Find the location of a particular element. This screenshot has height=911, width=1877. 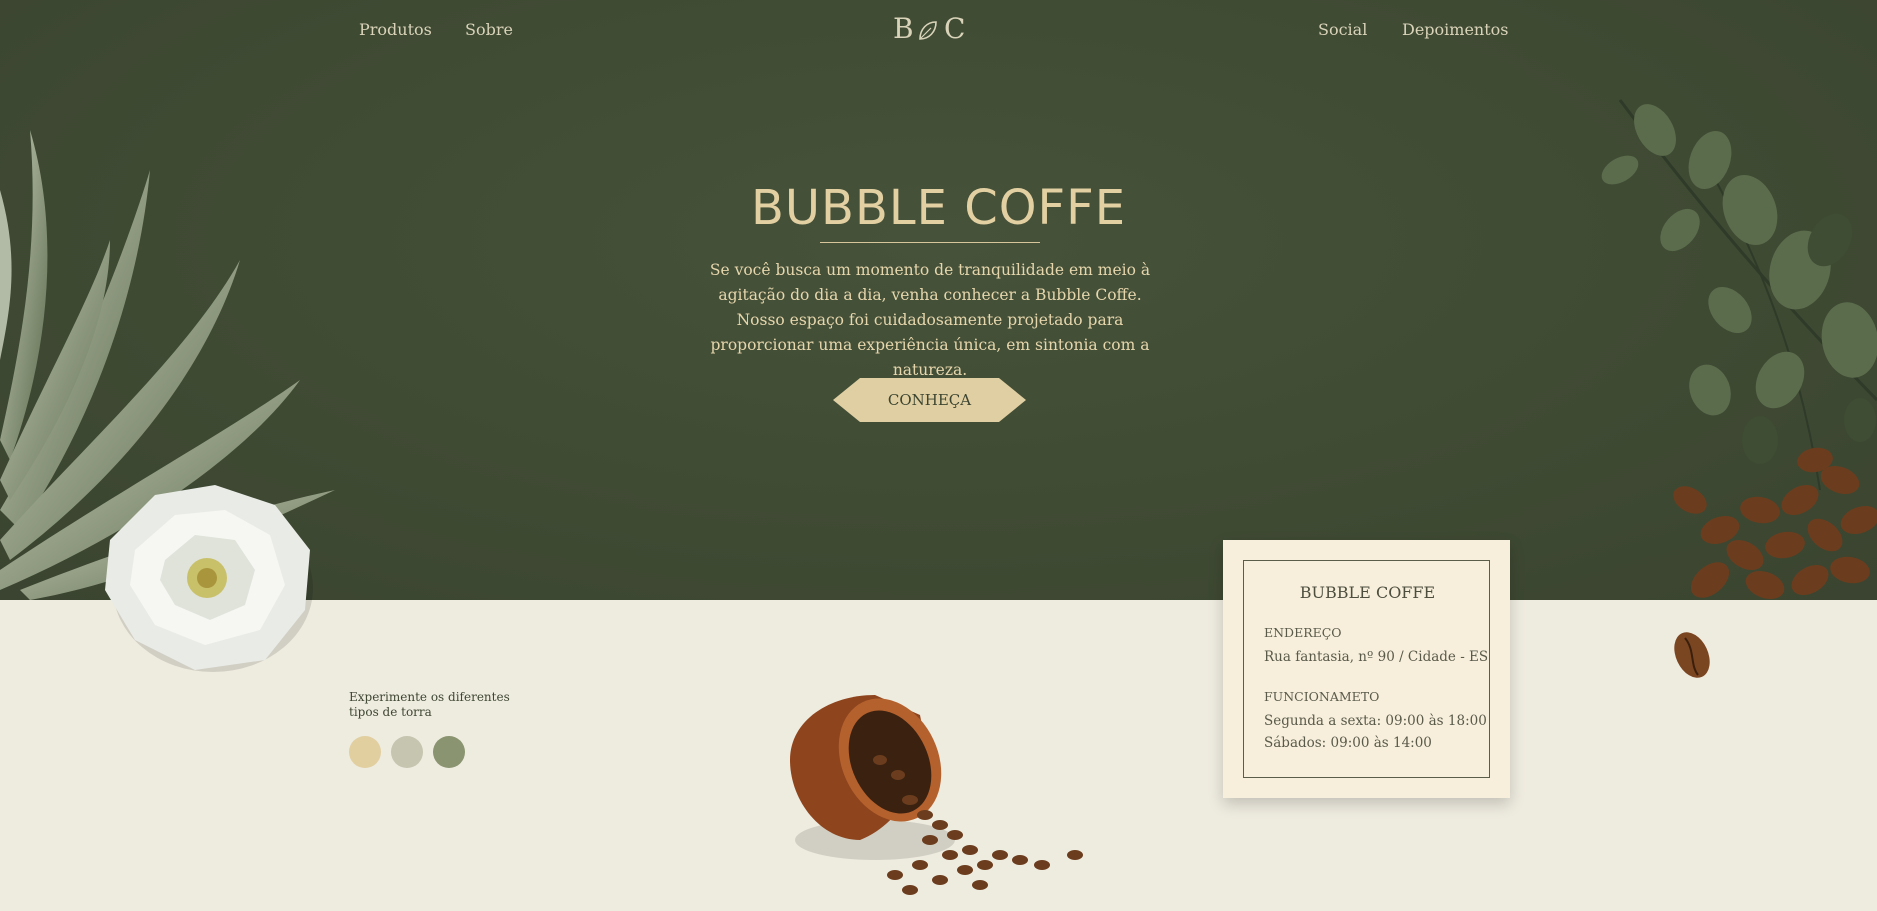

info-card-title: BUBBLE COFFE is located at coordinates (1367, 592).